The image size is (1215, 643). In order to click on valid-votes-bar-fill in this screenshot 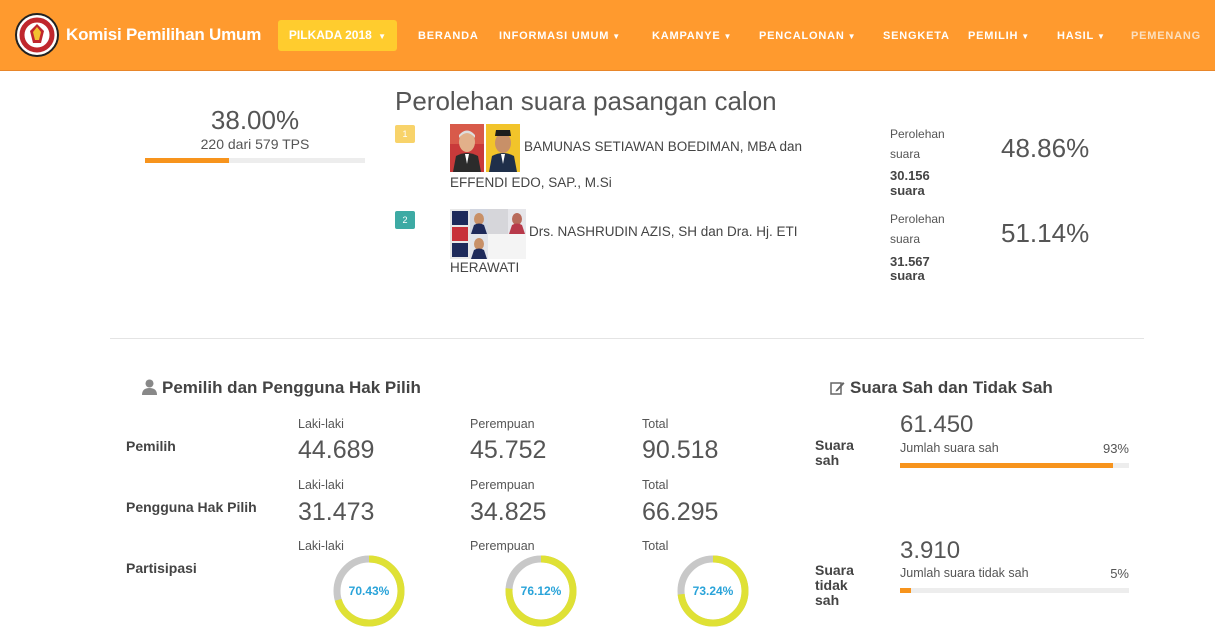, I will do `click(1006, 465)`.